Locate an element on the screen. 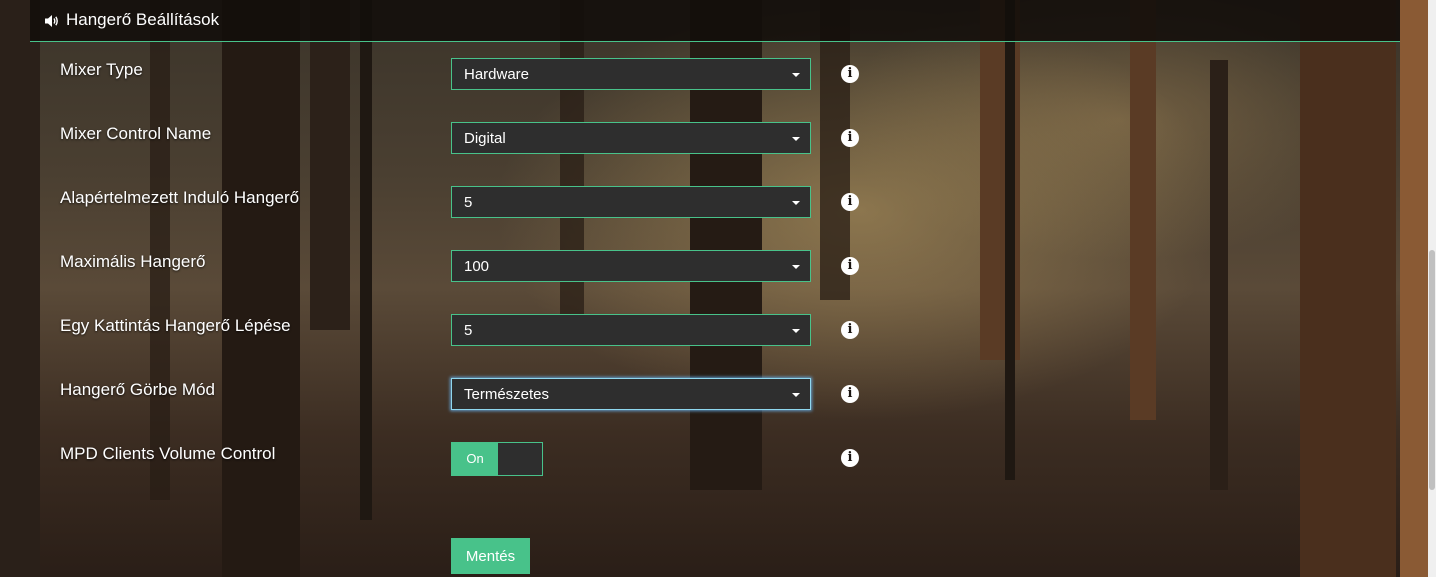  mpd-clients-volume-control-label: MPD Clients Volume Control is located at coordinates (168, 453).